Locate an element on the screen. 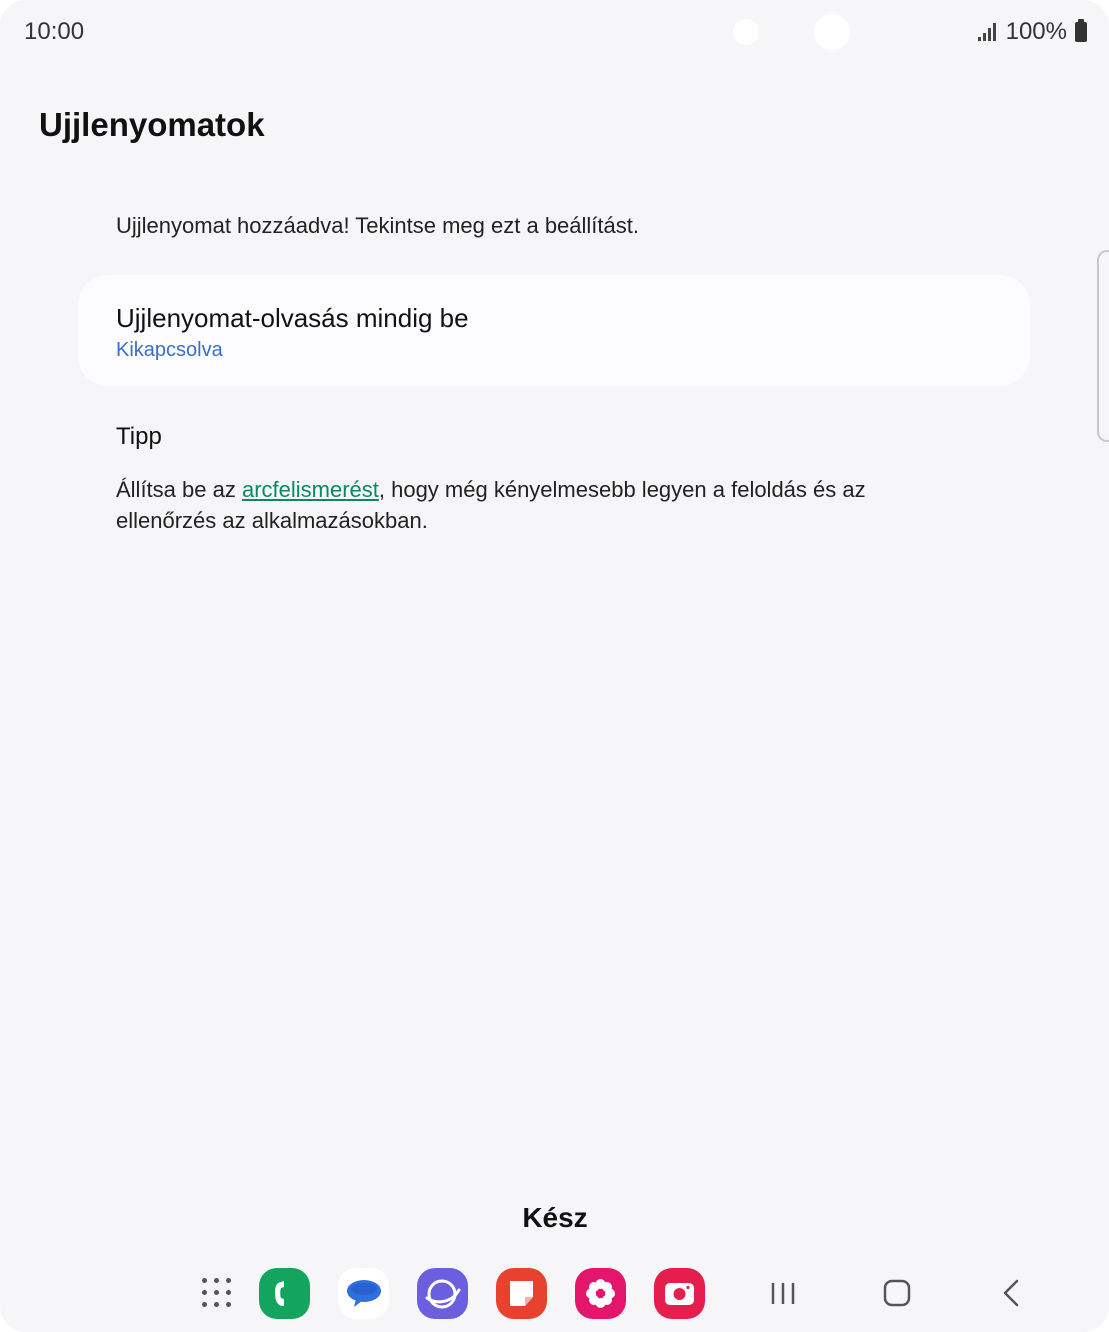 This screenshot has width=1109, height=1332. battery-icon is located at coordinates (1081, 30).